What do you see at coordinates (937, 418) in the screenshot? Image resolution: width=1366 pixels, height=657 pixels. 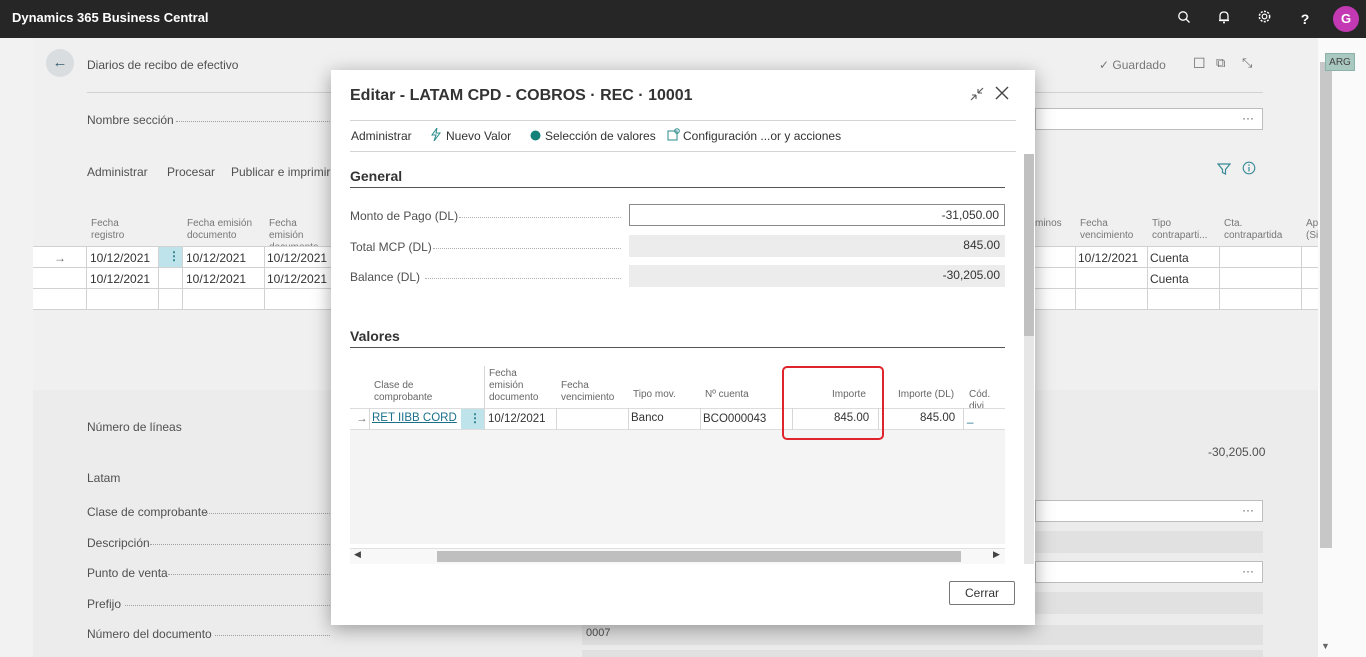 I see `importe-dl-cell: 845.00` at bounding box center [937, 418].